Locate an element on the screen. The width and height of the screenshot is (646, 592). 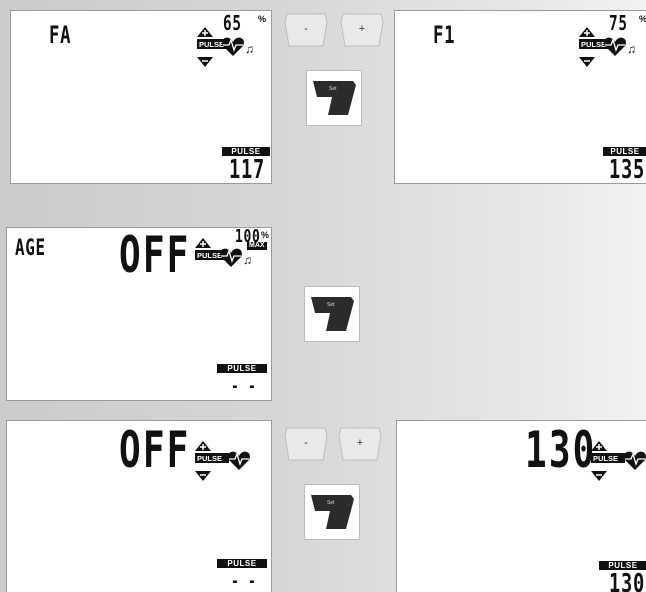
mode-text: FA is located at coordinates (60, 35).